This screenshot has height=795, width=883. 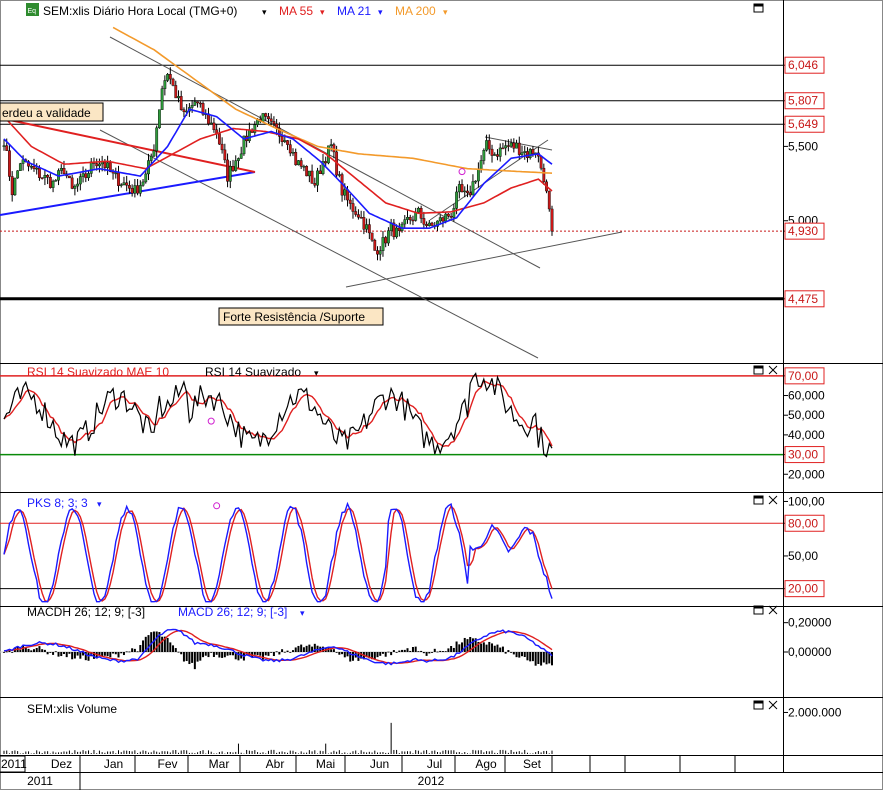 I want to click on ma200-dropdown-icon: ▾, so click(x=445, y=12).